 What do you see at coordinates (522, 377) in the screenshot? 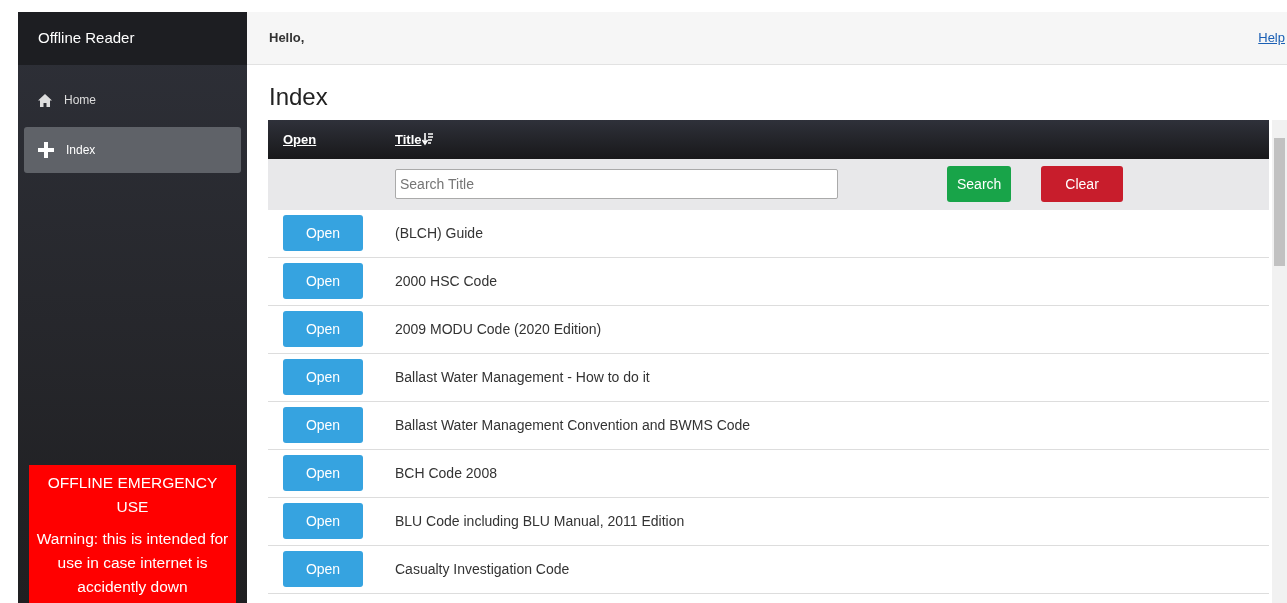
I see `table-cell-text: Ballast Water Management - How to do it` at bounding box center [522, 377].